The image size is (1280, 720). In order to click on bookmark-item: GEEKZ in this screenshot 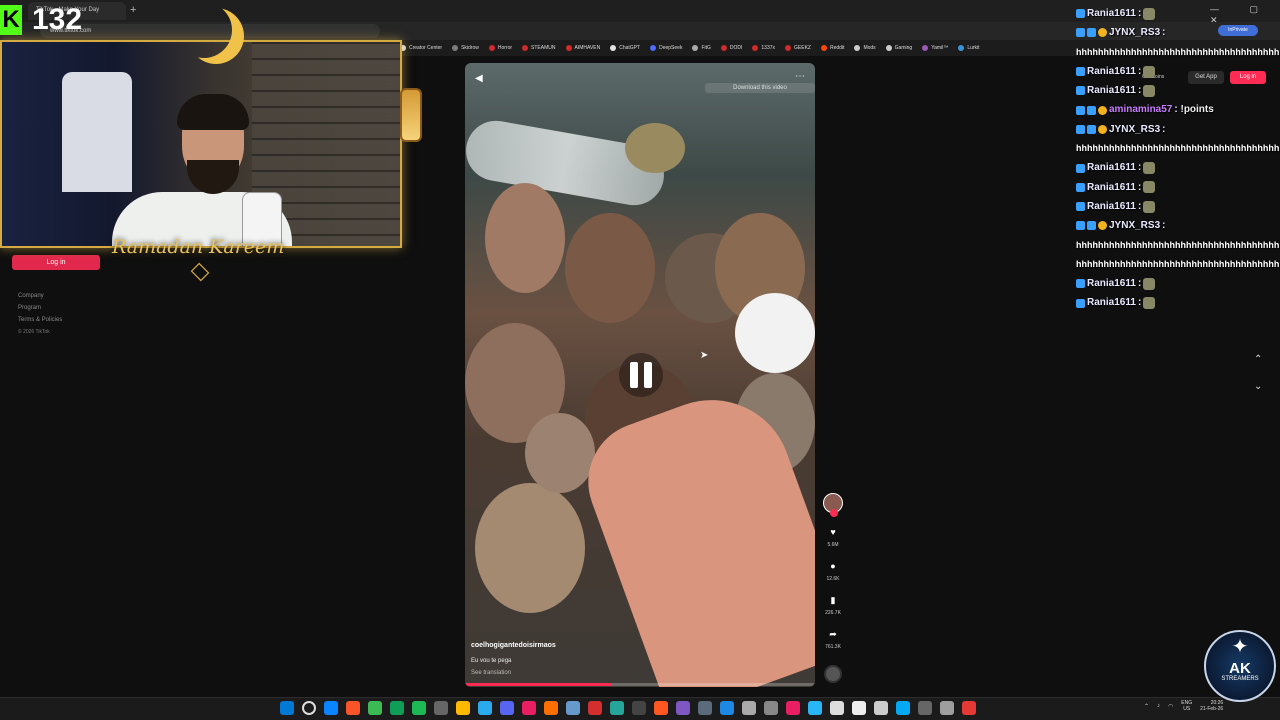, I will do `click(798, 48)`.